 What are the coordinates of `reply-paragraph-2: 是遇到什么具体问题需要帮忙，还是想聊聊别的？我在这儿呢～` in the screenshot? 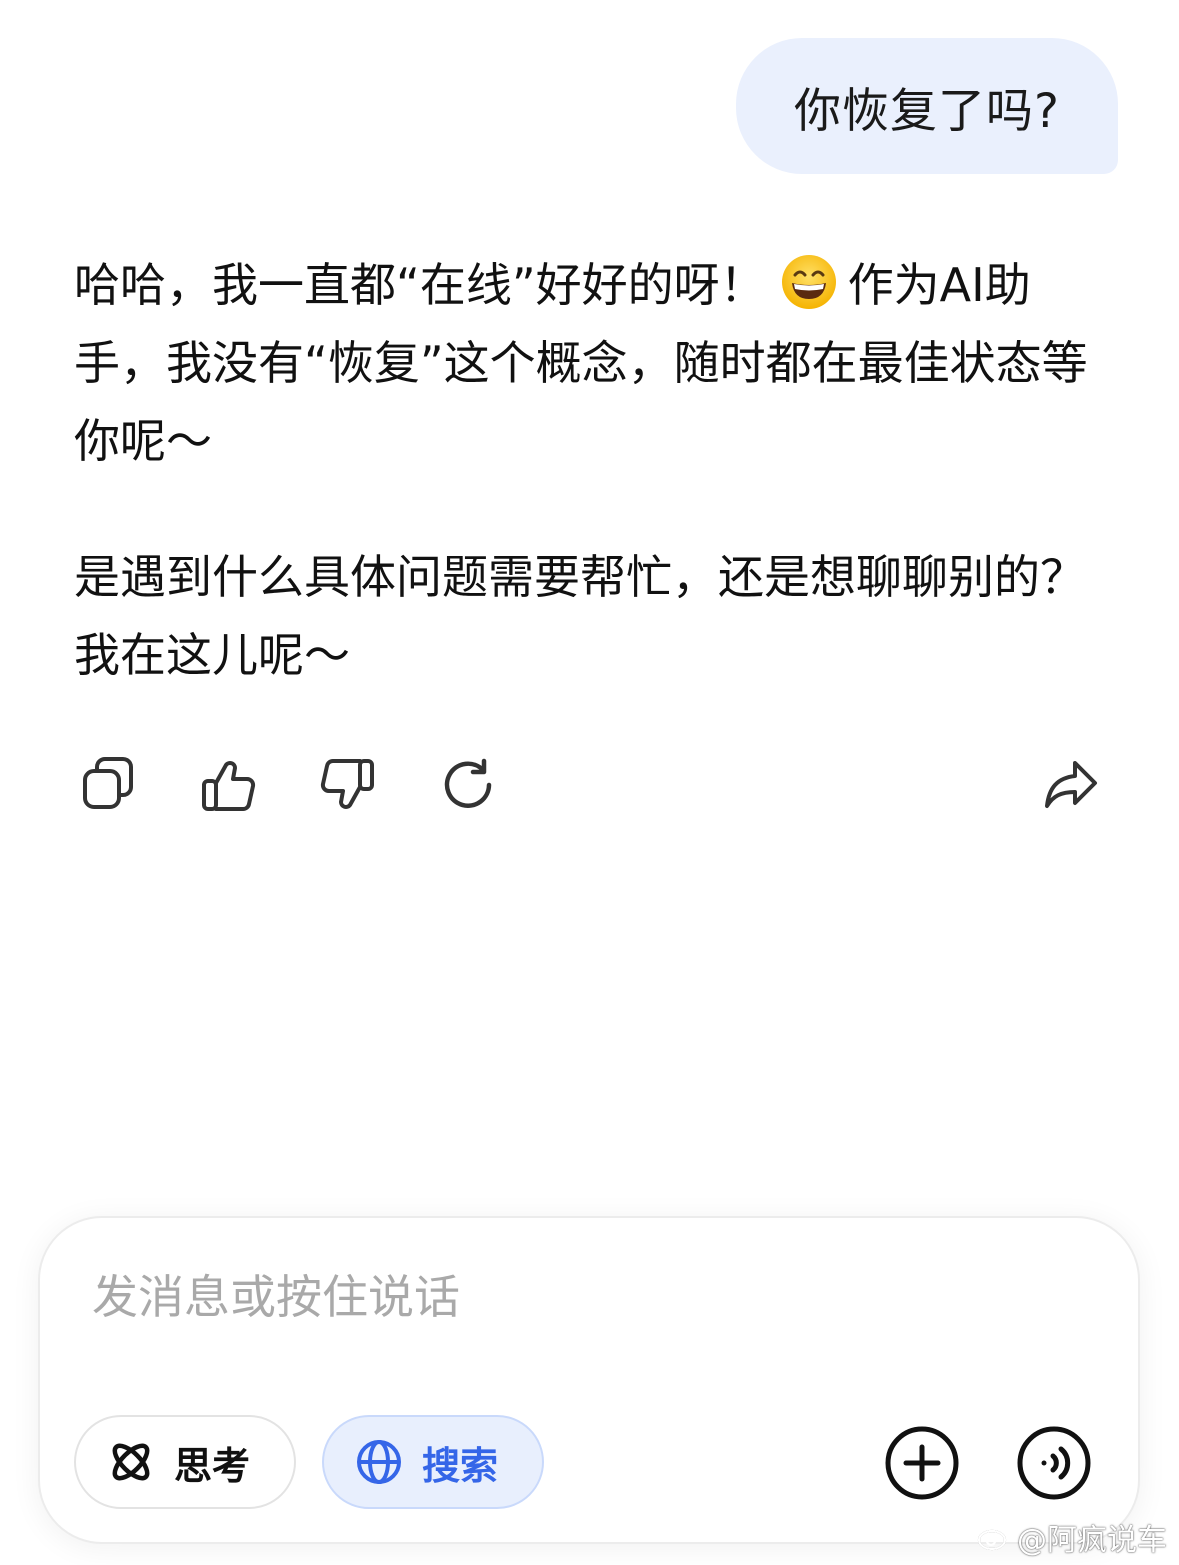 It's located at (580, 616).